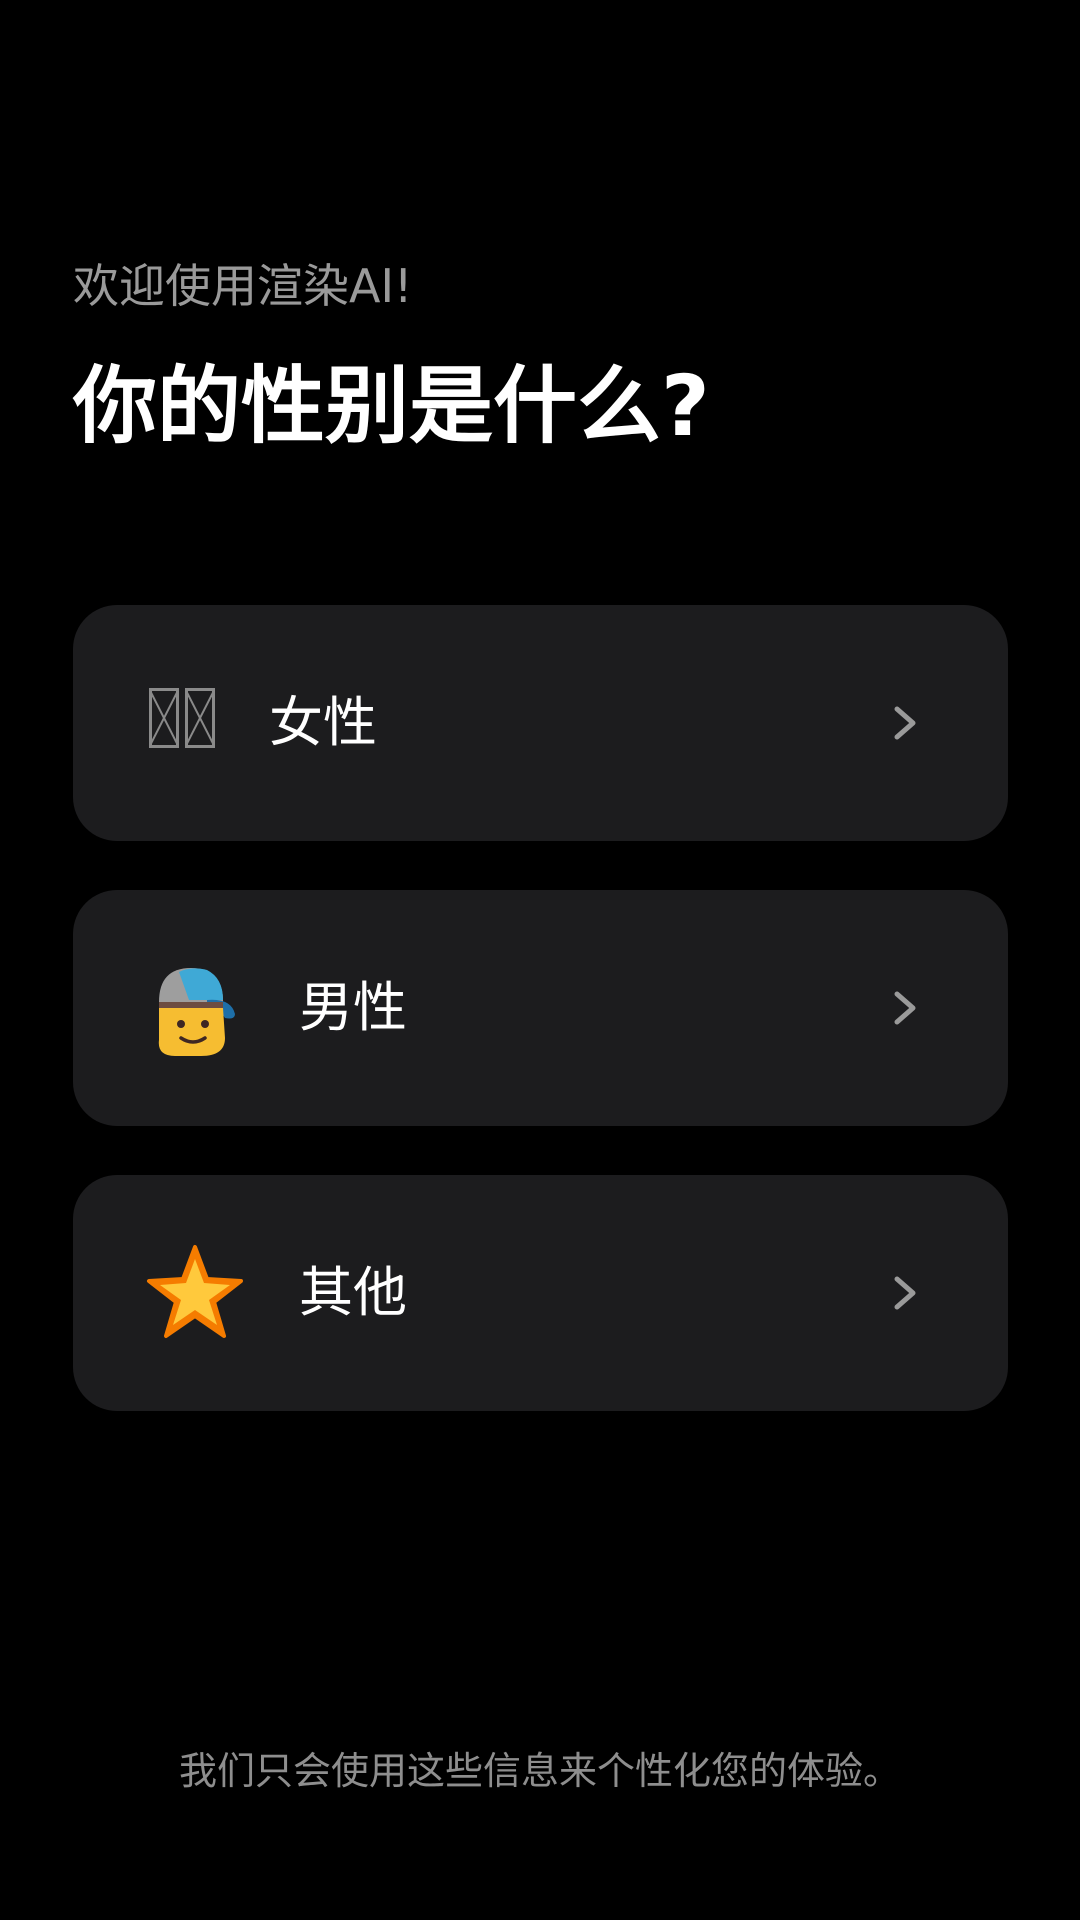  What do you see at coordinates (540, 723) in the screenshot?
I see `option-female: 女性` at bounding box center [540, 723].